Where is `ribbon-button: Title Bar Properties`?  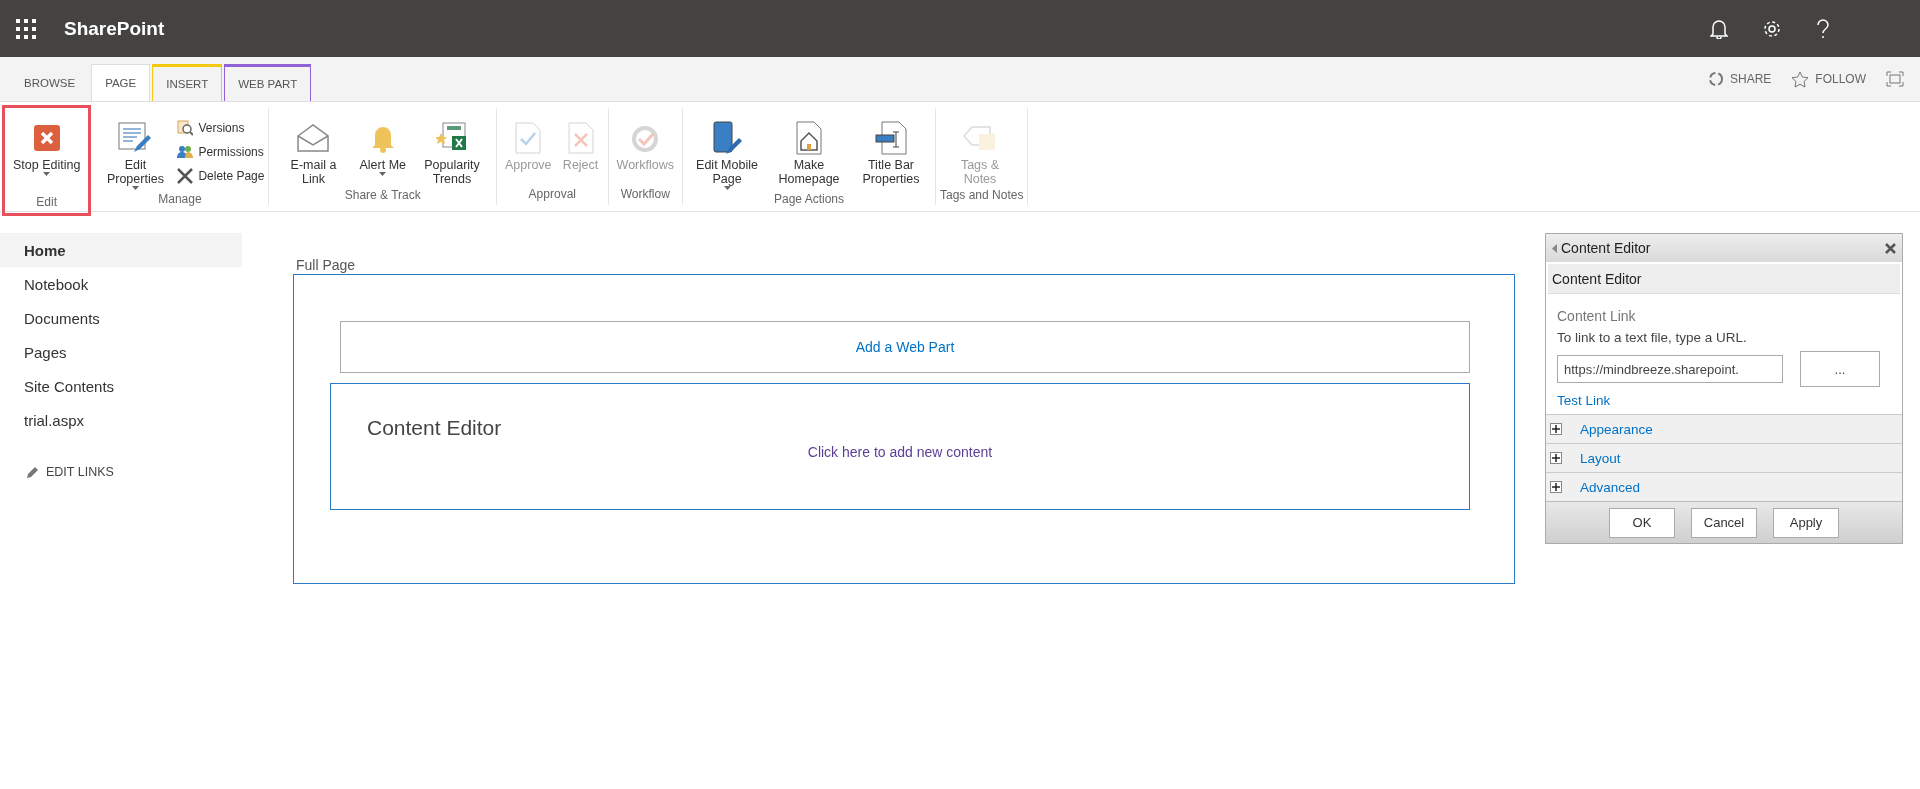
ribbon-button: Title Bar Properties is located at coordinates (891, 152).